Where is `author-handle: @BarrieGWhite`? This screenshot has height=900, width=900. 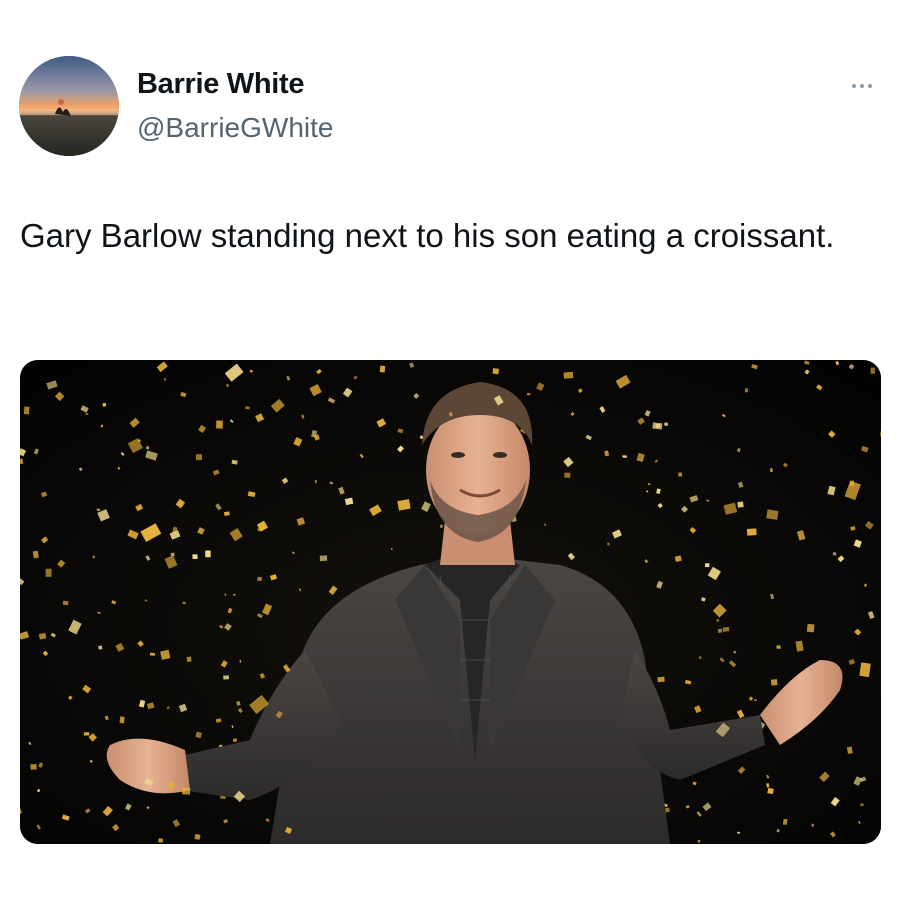
author-handle: @BarrieGWhite is located at coordinates (235, 128).